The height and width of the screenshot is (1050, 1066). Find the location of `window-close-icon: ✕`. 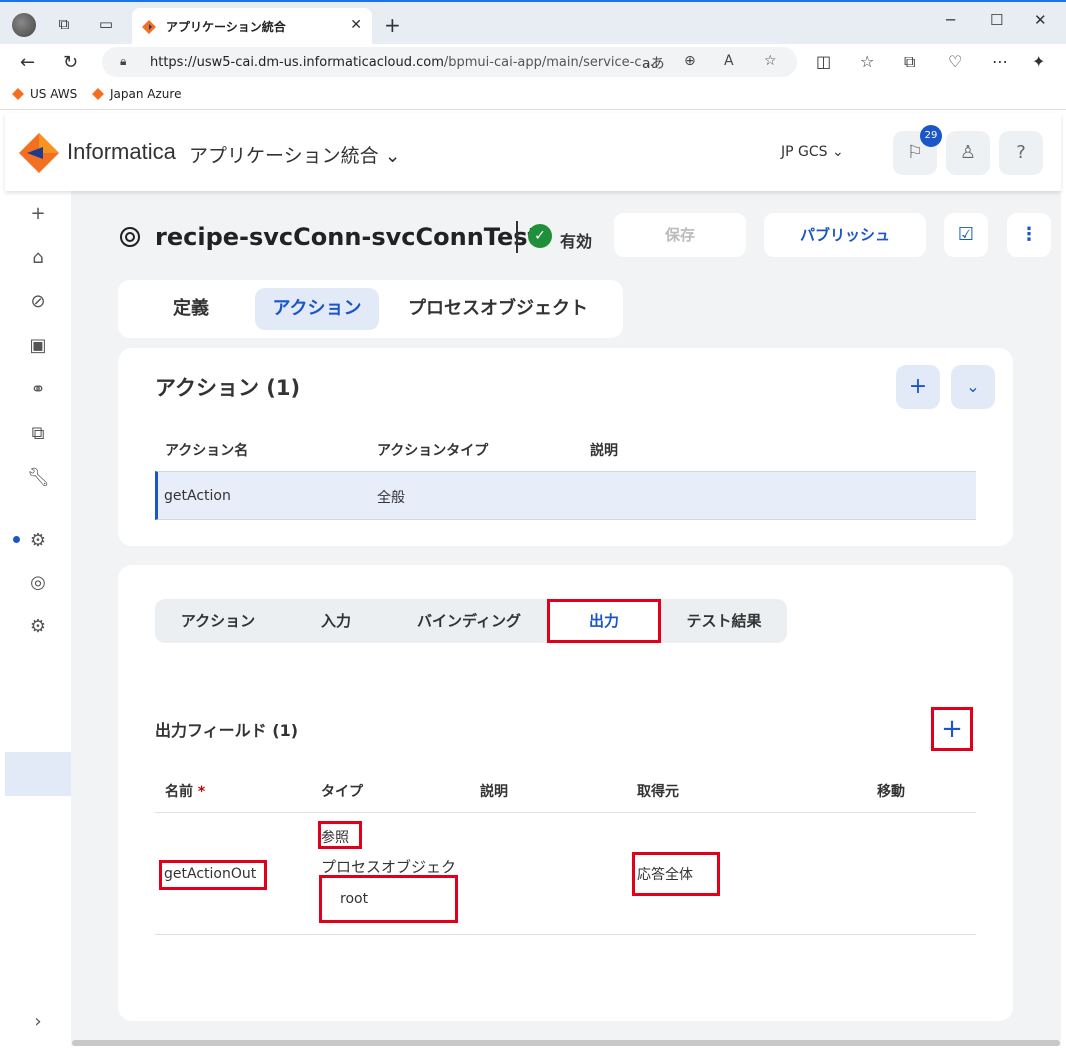

window-close-icon: ✕ is located at coordinates (1040, 20).